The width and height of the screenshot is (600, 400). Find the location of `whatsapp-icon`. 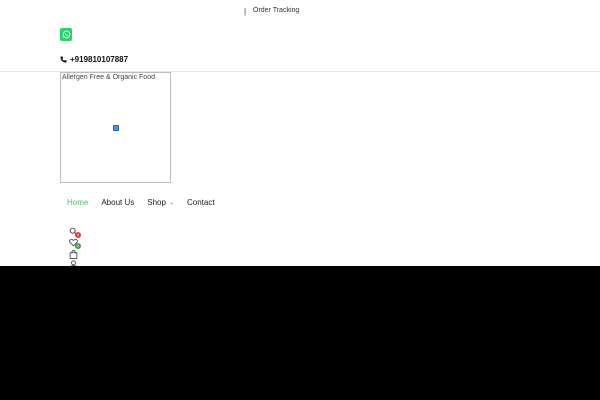

whatsapp-icon is located at coordinates (66, 34).